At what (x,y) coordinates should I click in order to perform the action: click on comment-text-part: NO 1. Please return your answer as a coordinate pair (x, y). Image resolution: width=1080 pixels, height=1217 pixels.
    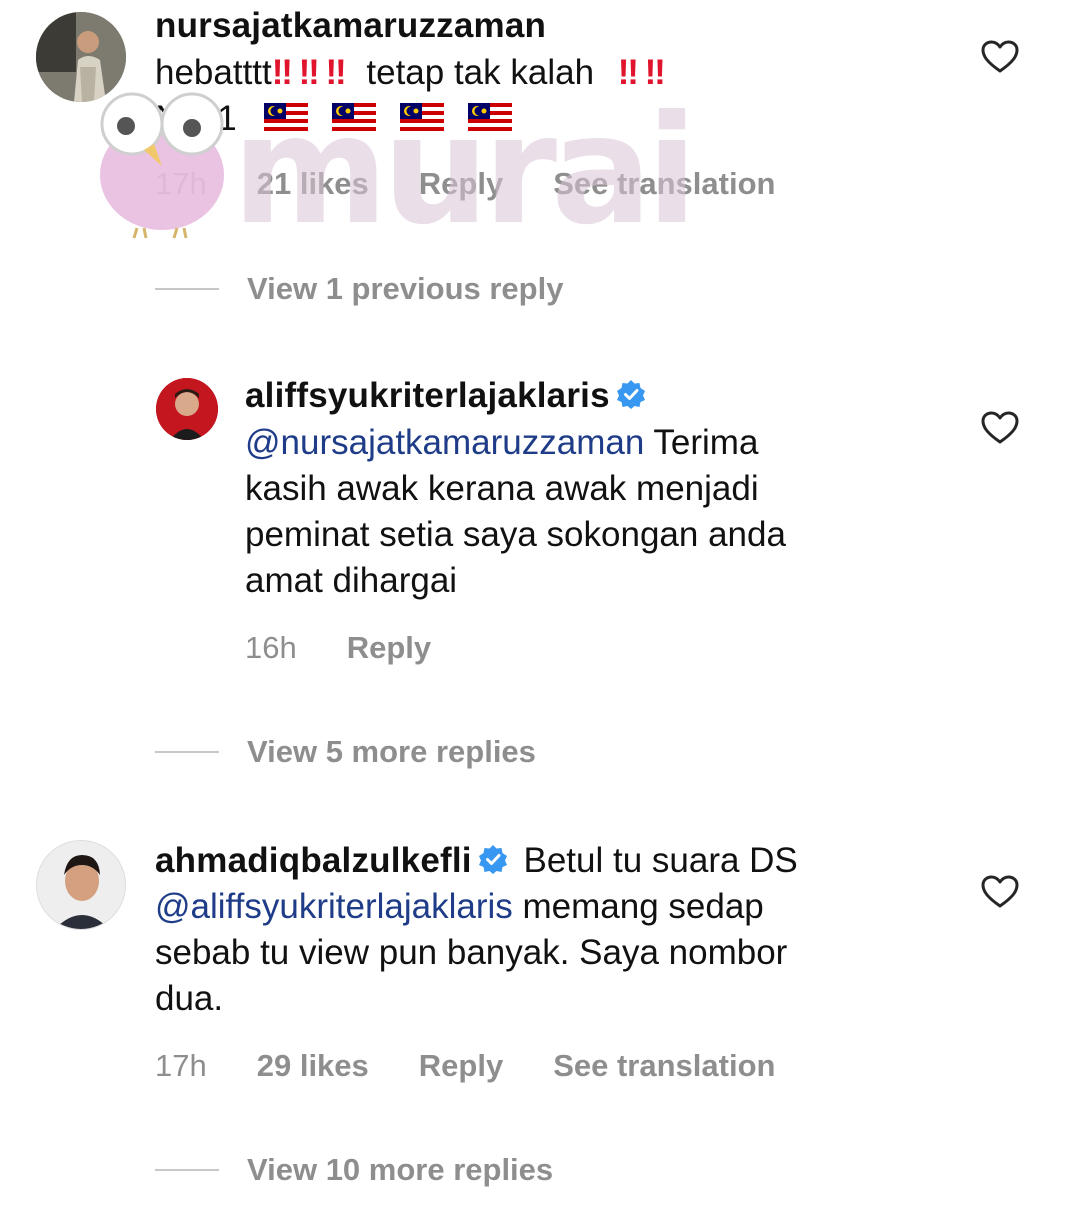
    Looking at the image, I should click on (196, 118).